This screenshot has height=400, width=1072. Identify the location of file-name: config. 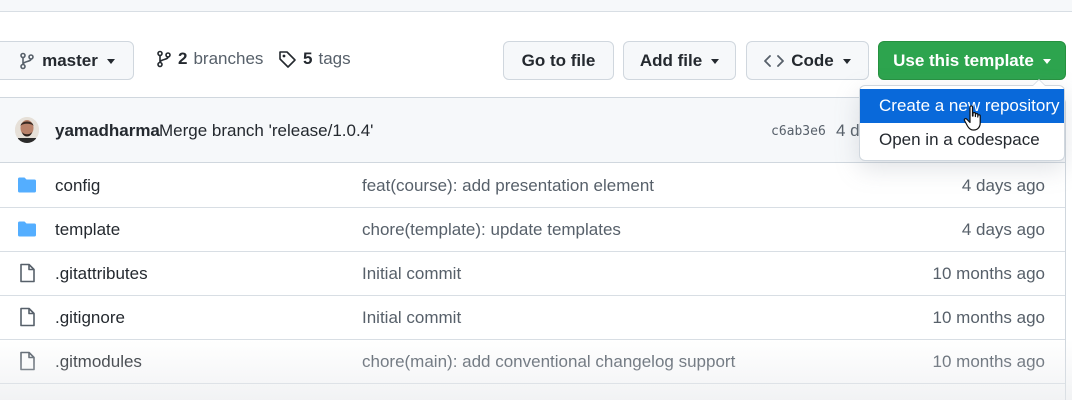
(77, 186).